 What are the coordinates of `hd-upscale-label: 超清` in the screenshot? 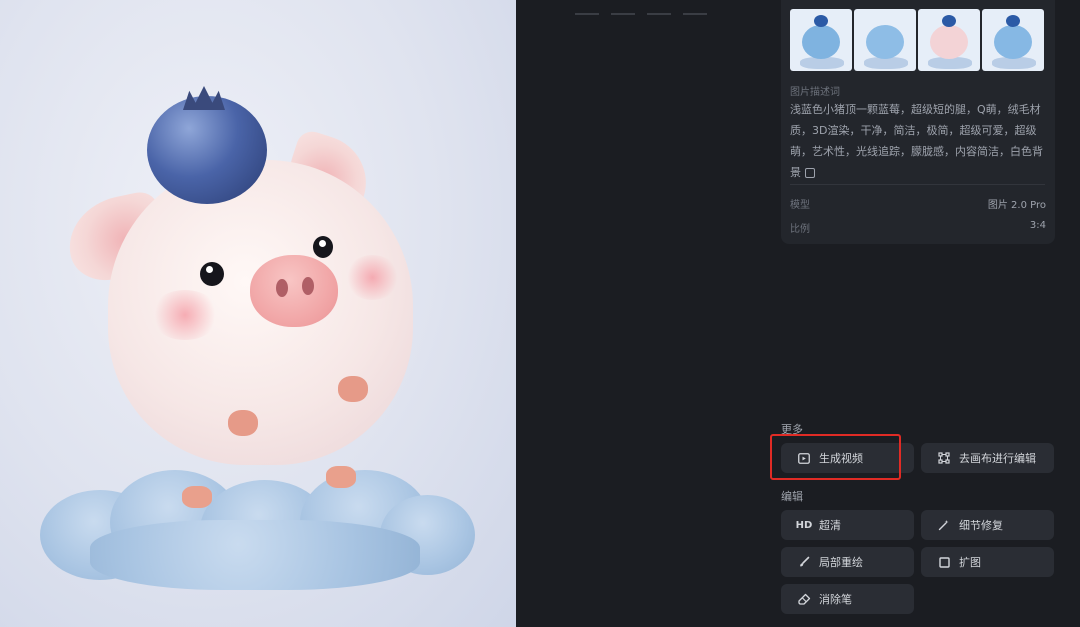 It's located at (830, 525).